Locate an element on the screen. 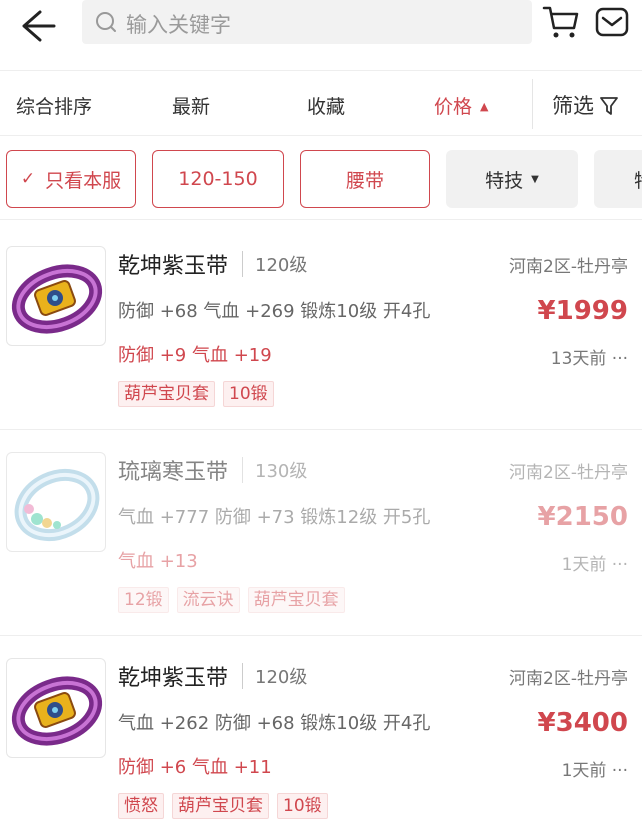 The image size is (642, 822). message-icon is located at coordinates (612, 22).